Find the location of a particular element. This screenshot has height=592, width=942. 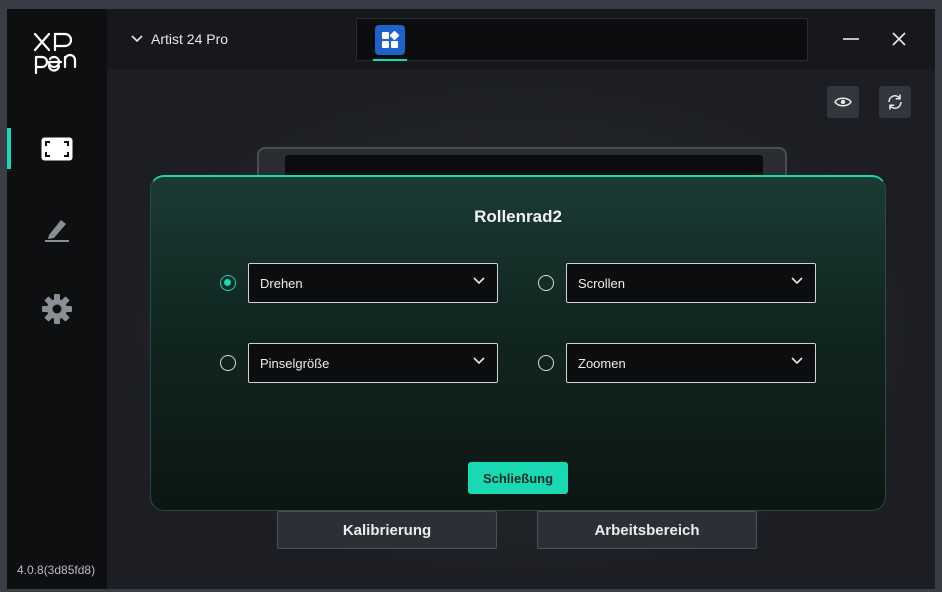

gear-icon is located at coordinates (57, 309).